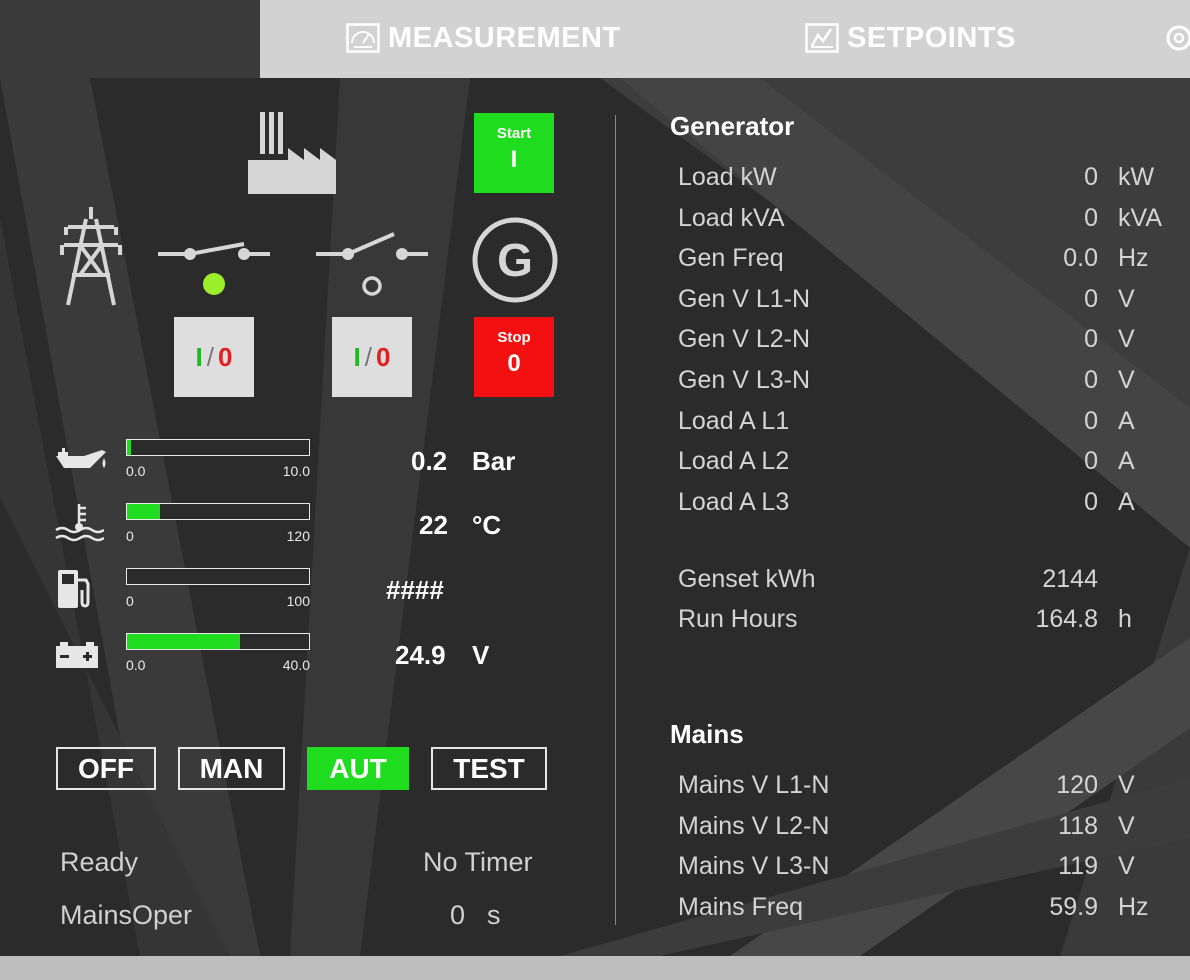 Image resolution: width=1190 pixels, height=980 pixels. I want to click on battery-voltage-bar-fill, so click(183, 641).